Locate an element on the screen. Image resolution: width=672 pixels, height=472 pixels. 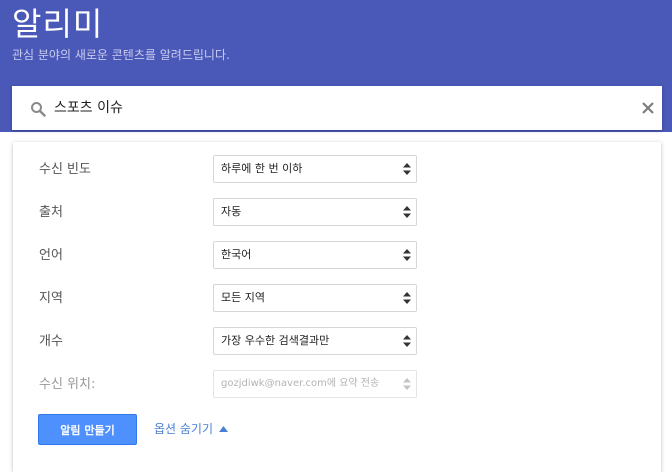
frequency-value: 하루에 한 번 이하 is located at coordinates (262, 168).